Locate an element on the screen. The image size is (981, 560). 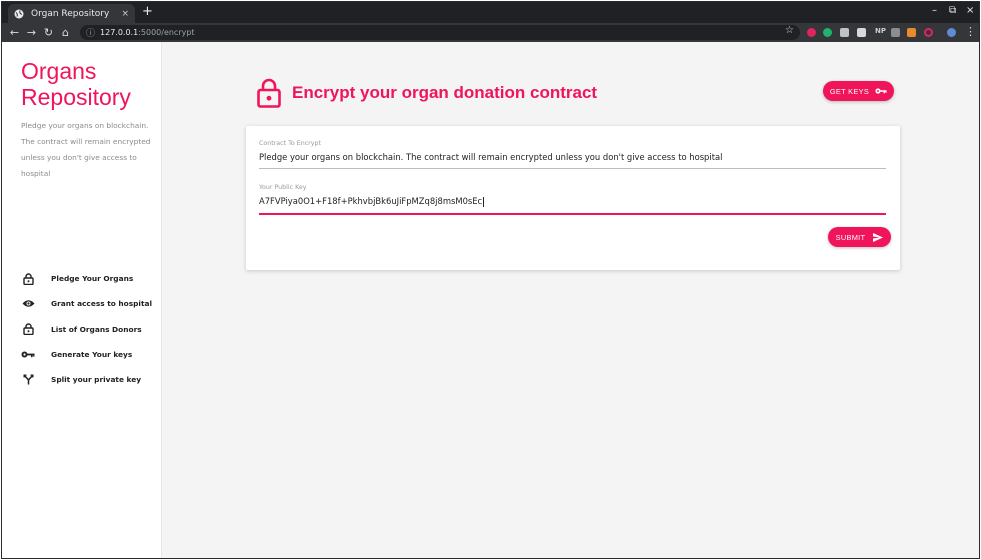
tab-bar: Organ Repository × + – ⧉ × is located at coordinates (490, 12).